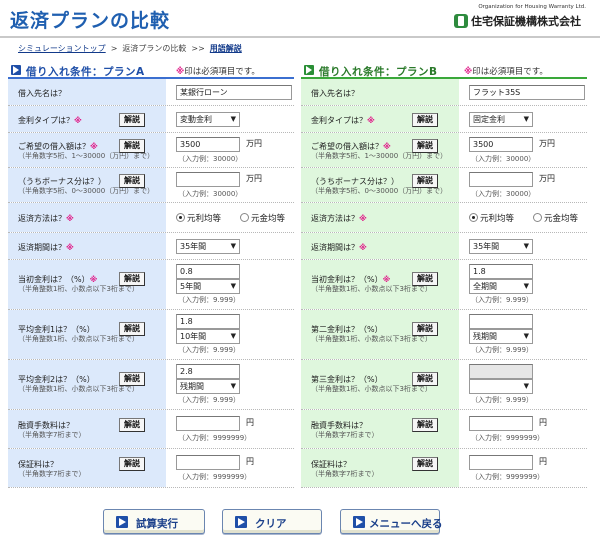 The image size is (600, 539). Describe the element at coordinates (309, 70) in the screenshot. I see `header-arrow-icon` at that location.